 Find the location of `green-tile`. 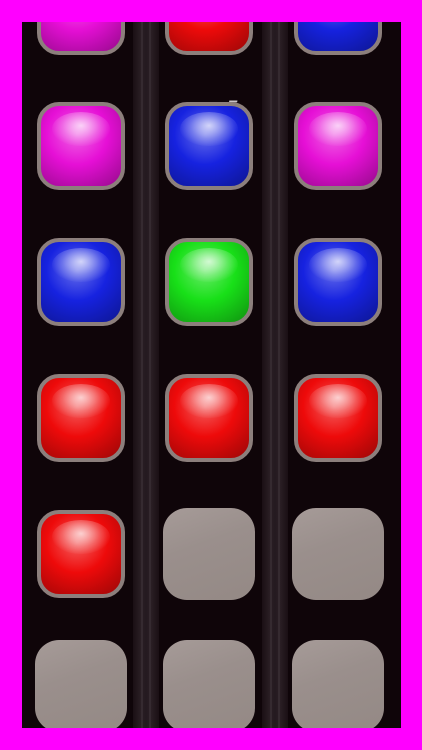

green-tile is located at coordinates (209, 282).